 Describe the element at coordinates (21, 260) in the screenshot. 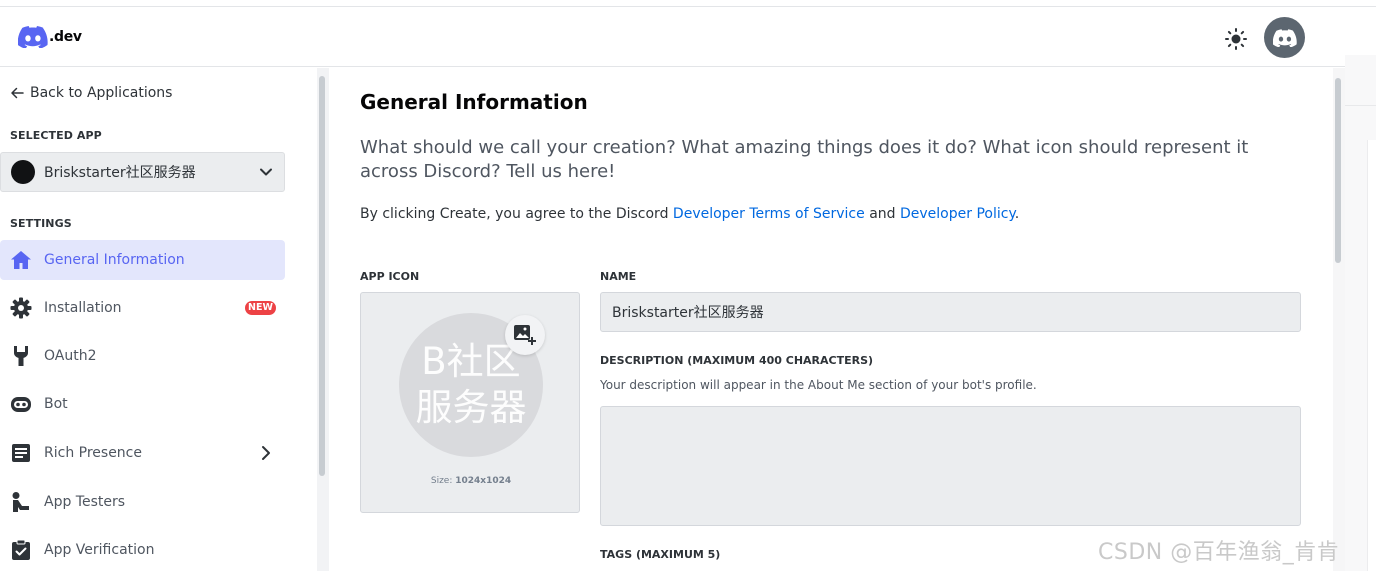

I see `home-icon` at that location.